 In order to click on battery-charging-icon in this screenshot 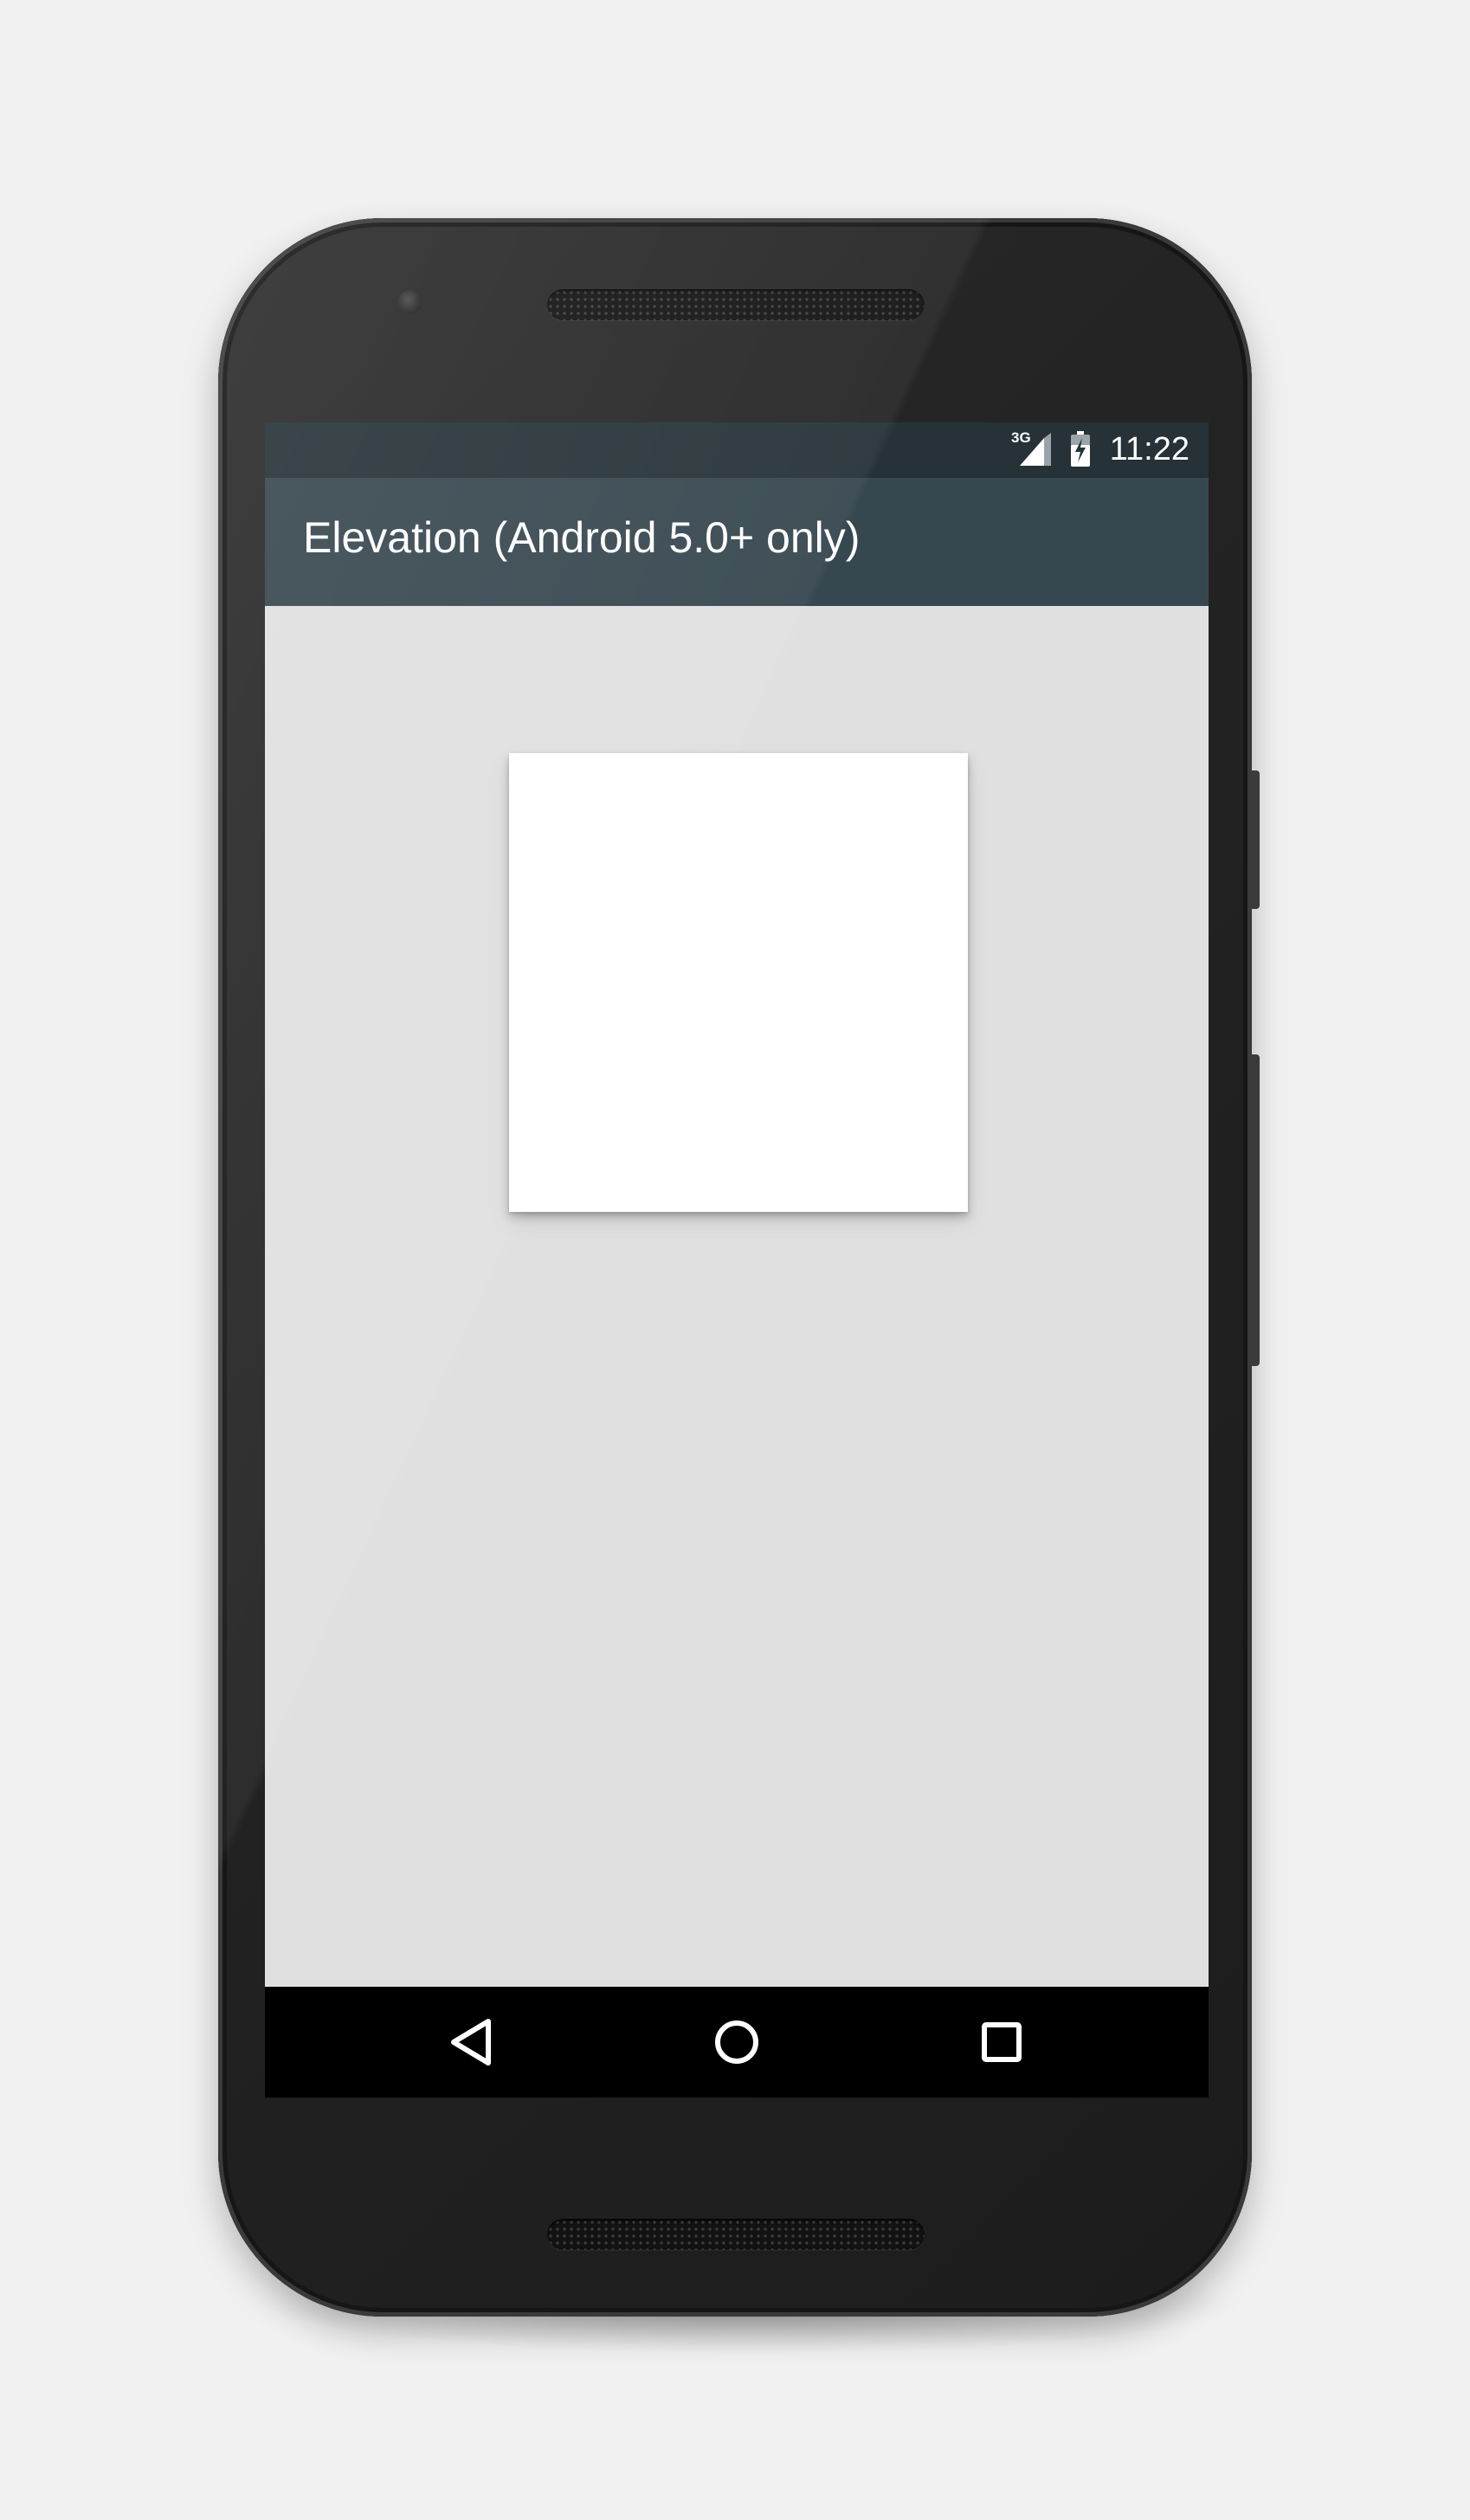, I will do `click(1081, 449)`.